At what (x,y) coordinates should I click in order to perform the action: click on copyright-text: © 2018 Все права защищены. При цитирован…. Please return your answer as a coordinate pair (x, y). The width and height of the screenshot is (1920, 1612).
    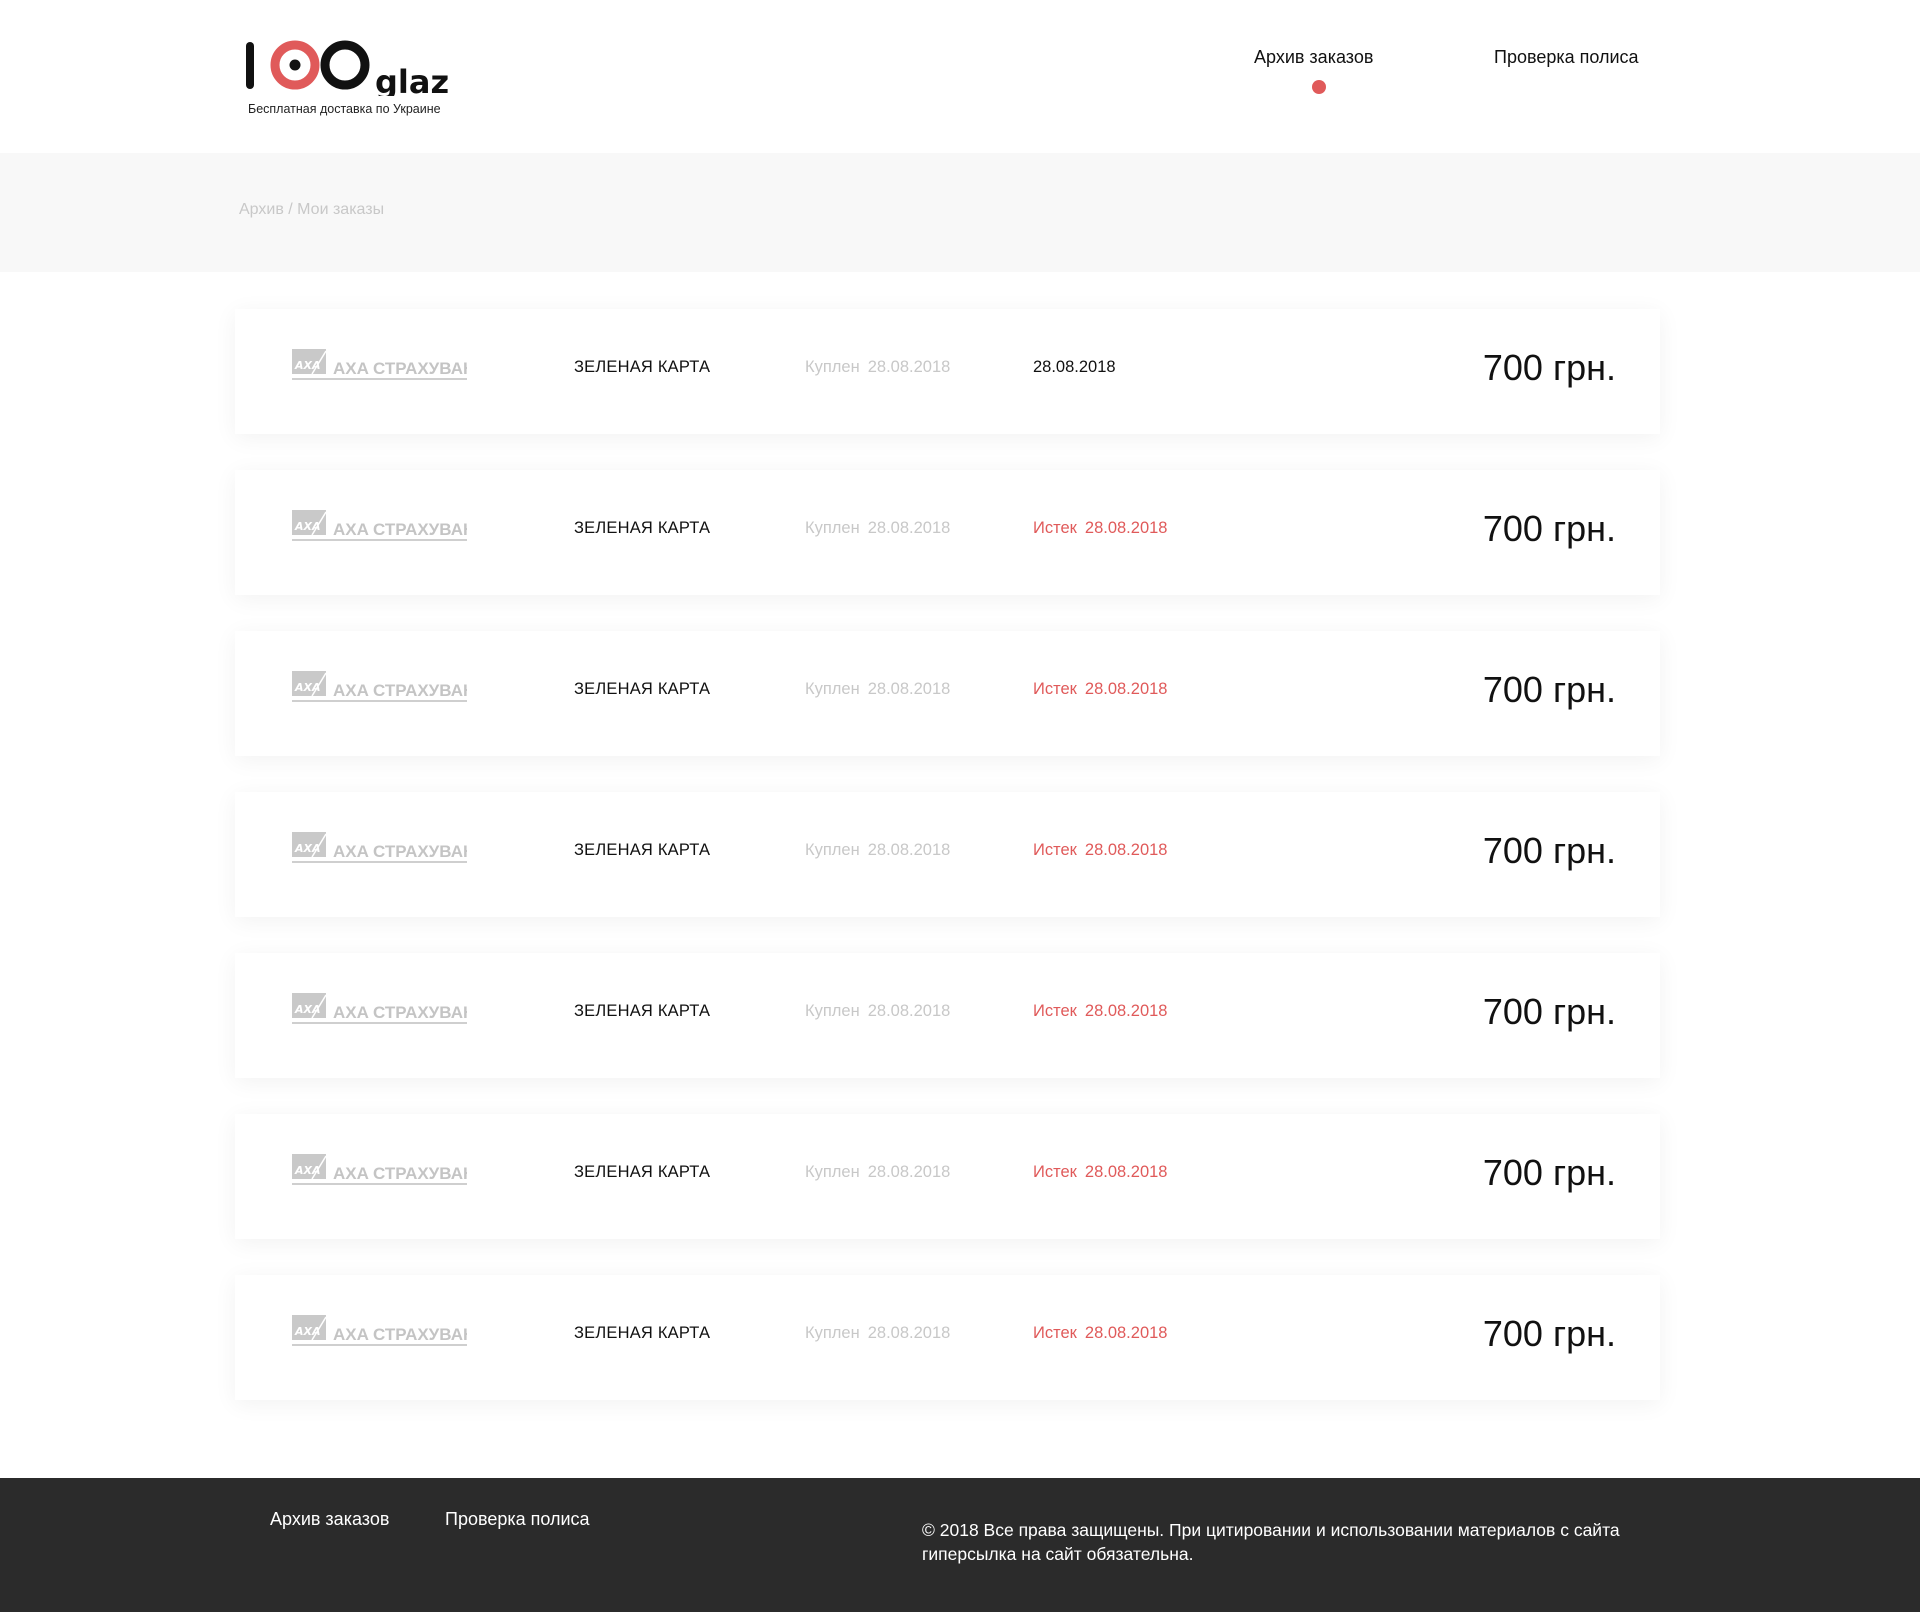
    Looking at the image, I should click on (1271, 1542).